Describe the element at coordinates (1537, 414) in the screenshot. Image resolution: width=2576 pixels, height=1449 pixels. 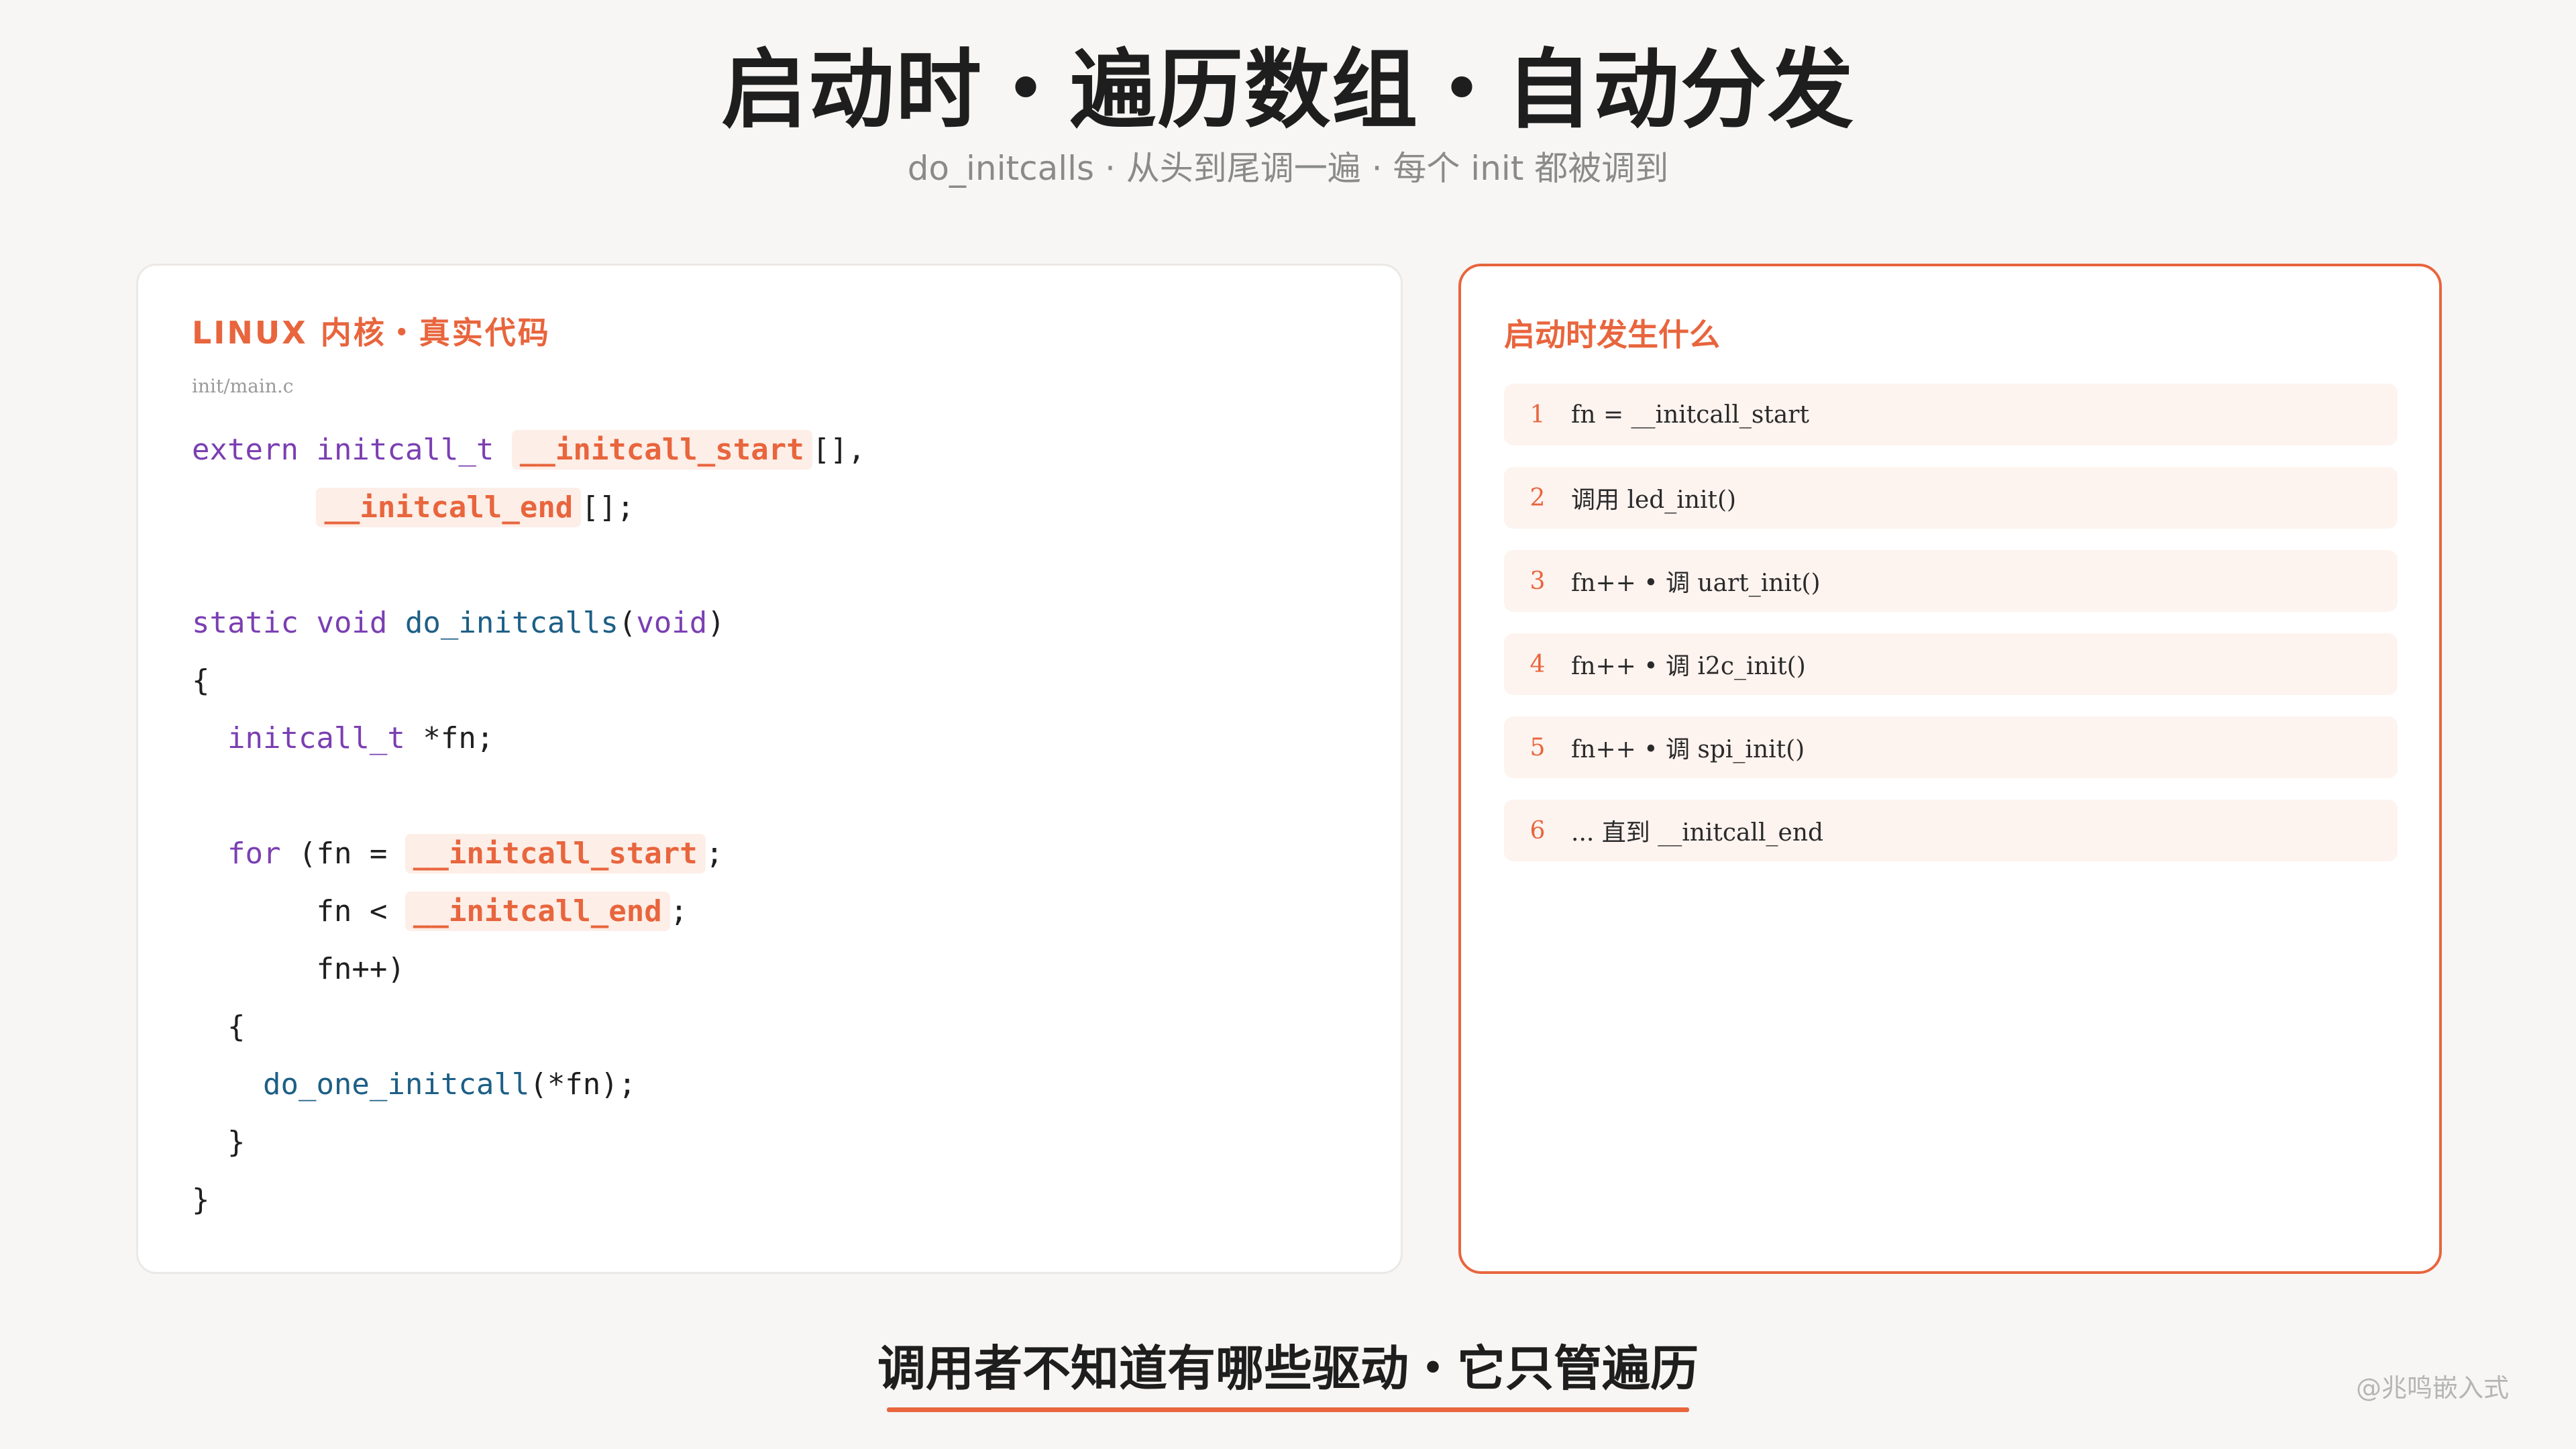
I see `step-number: 1` at that location.